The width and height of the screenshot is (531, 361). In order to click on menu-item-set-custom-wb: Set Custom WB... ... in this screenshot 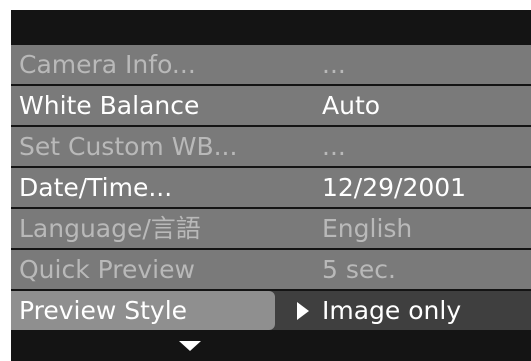, I will do `click(271, 146)`.